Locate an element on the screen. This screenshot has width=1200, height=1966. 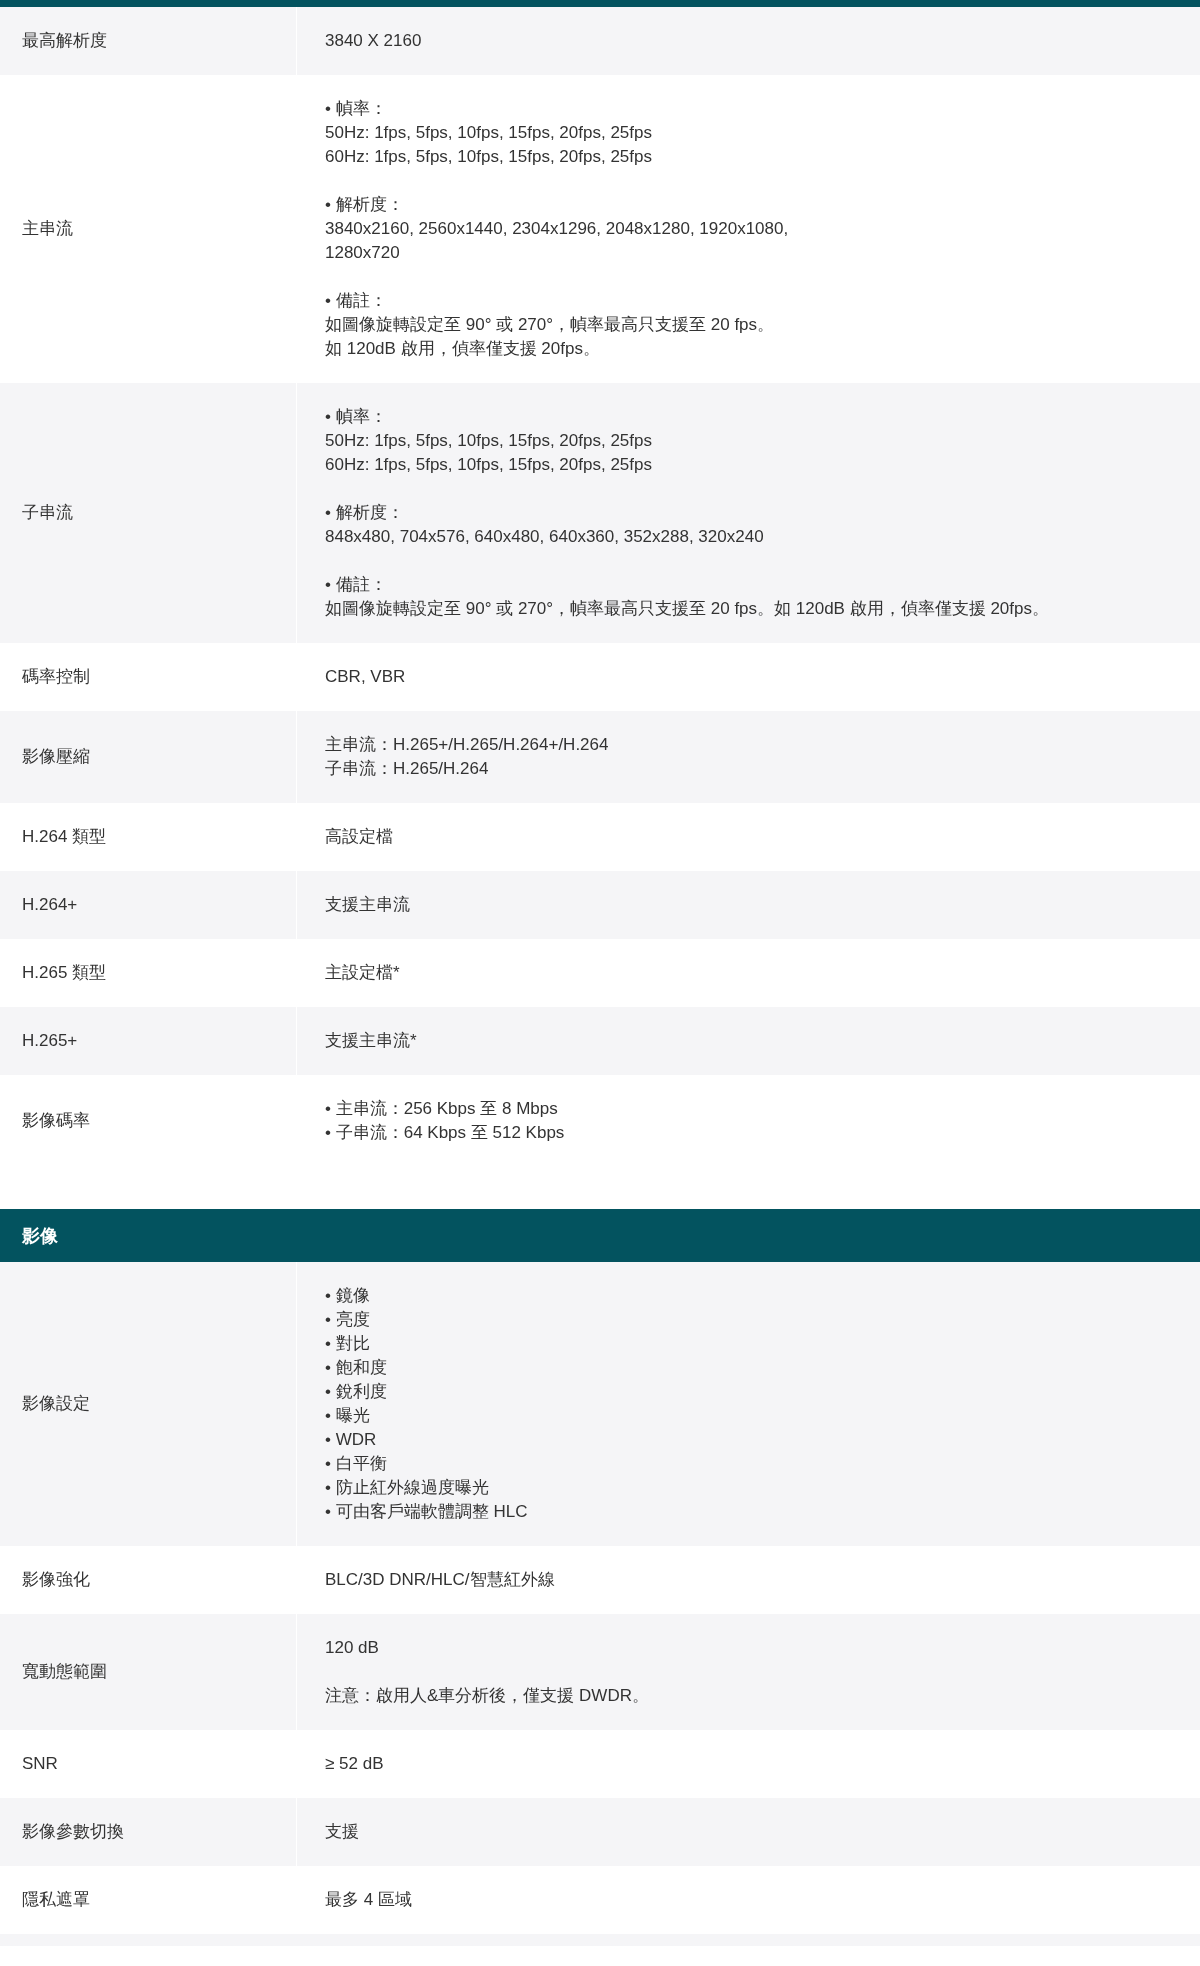
spec-label: 影像壓縮 is located at coordinates (148, 757).